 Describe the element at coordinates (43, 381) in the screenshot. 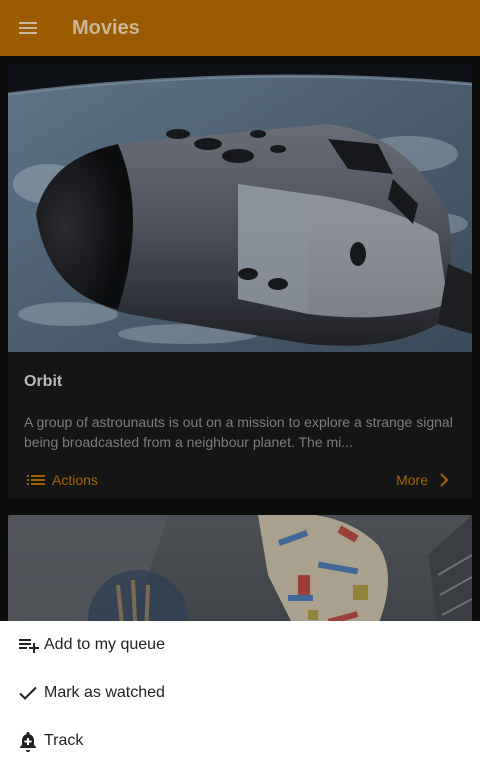

I see `movie-title: Orbit` at that location.